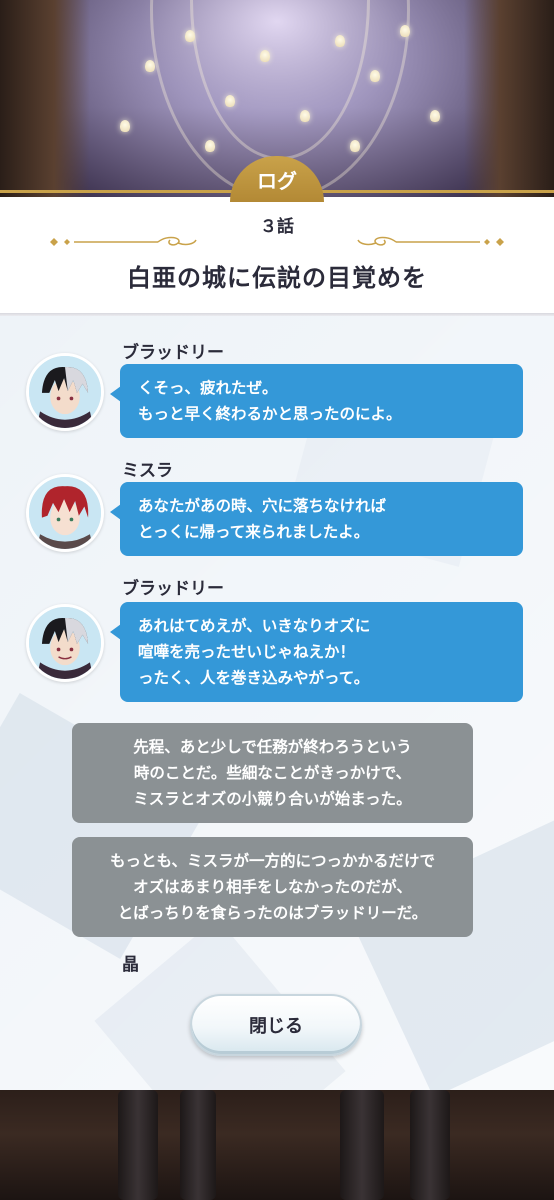  What do you see at coordinates (272, 747) in the screenshot?
I see `narration-line: 先程、あと少しで任務が終わろうという` at bounding box center [272, 747].